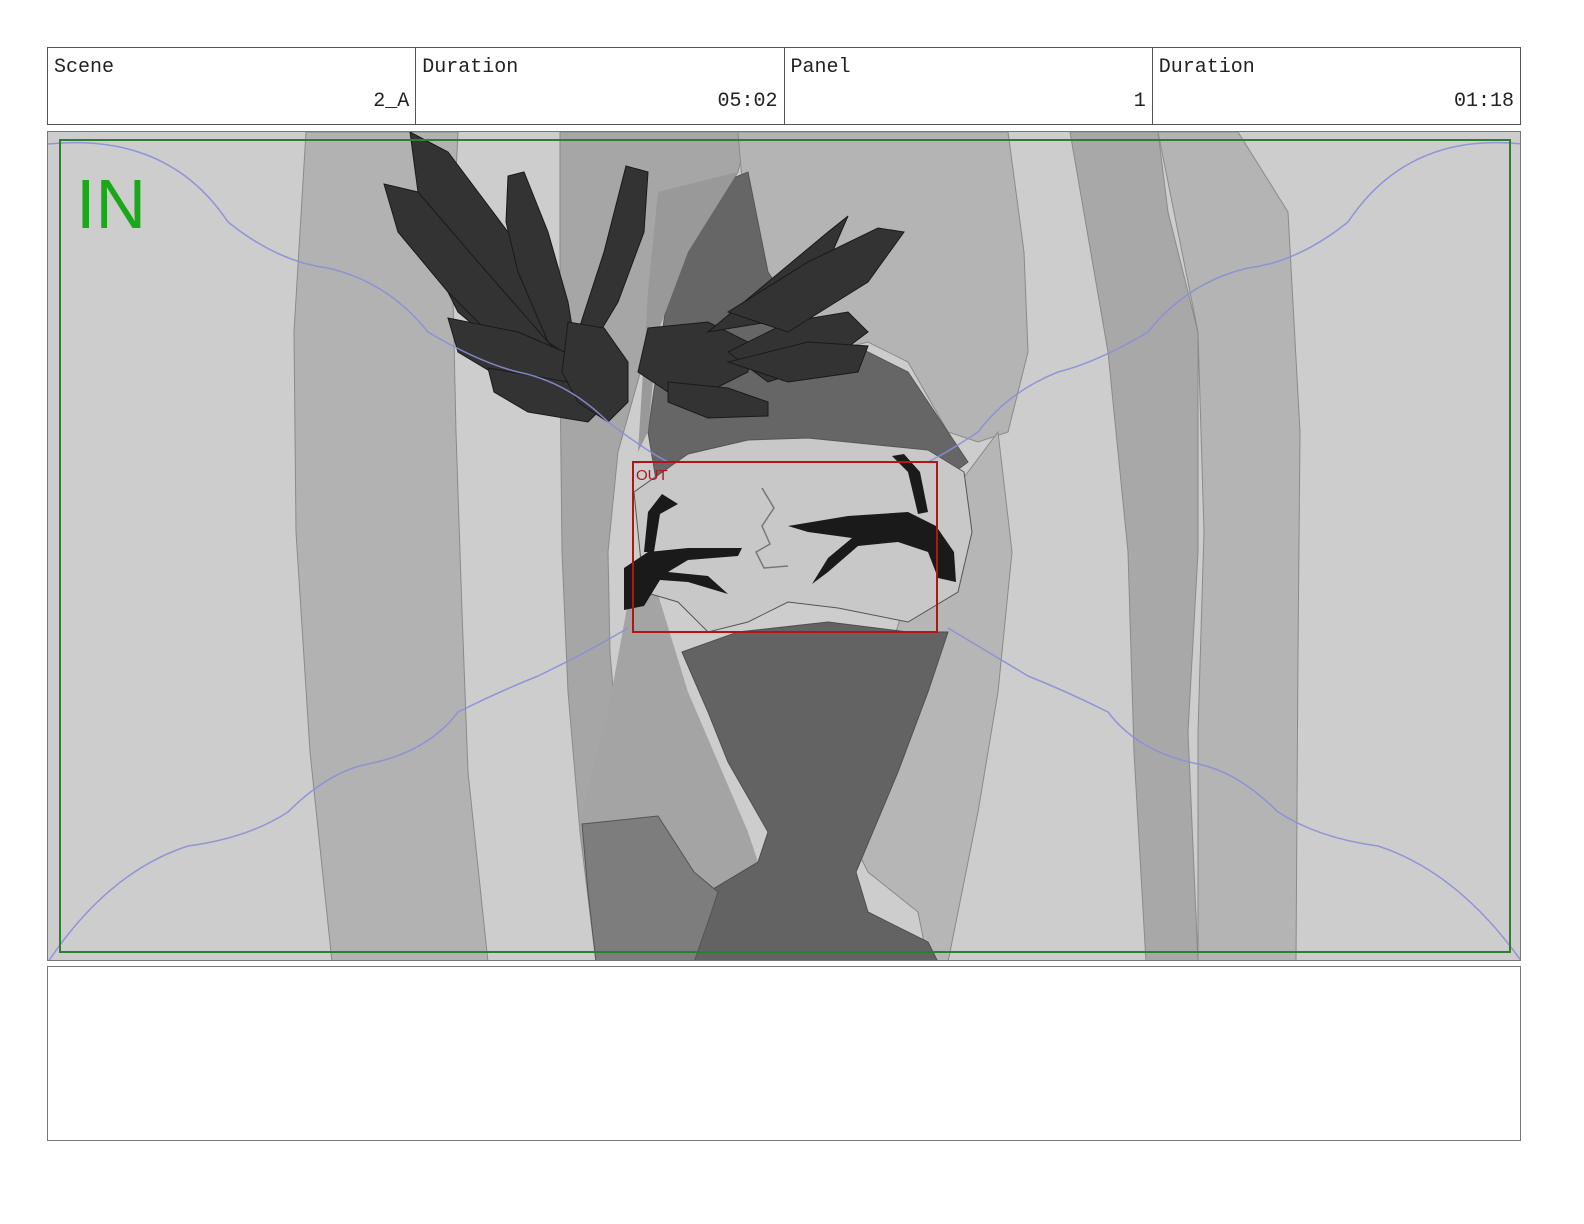 This screenshot has height=1224, width=1584. Describe the element at coordinates (84, 67) in the screenshot. I see `scene-label: Scene` at that location.